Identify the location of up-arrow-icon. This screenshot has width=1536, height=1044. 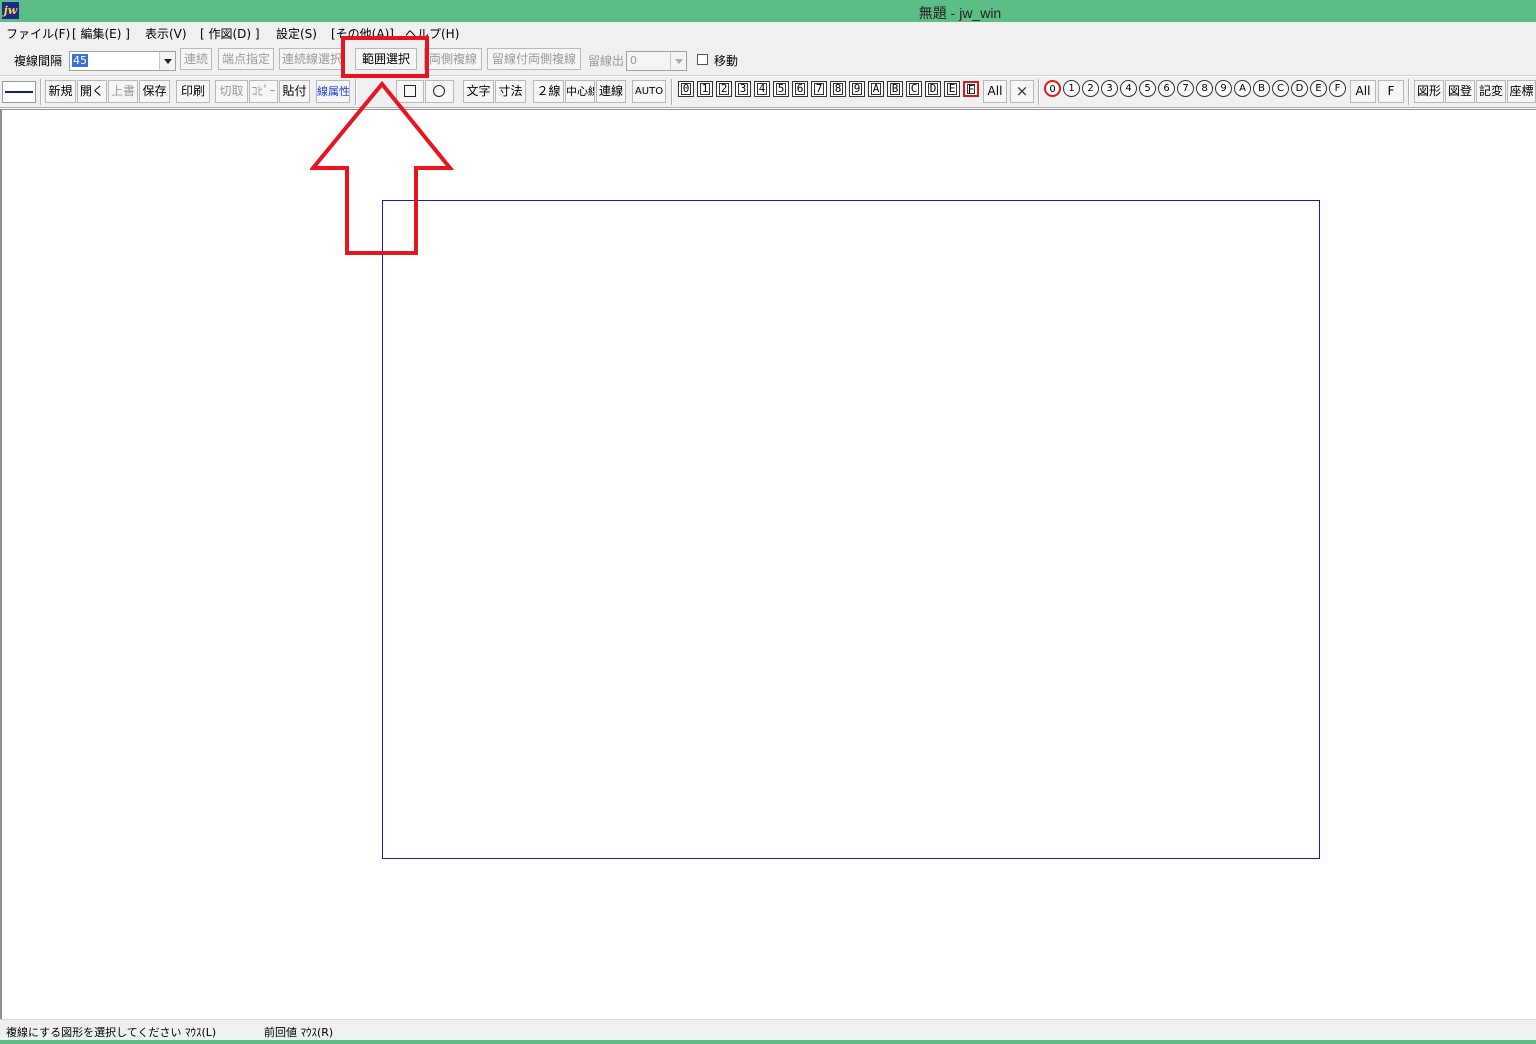
(382, 167).